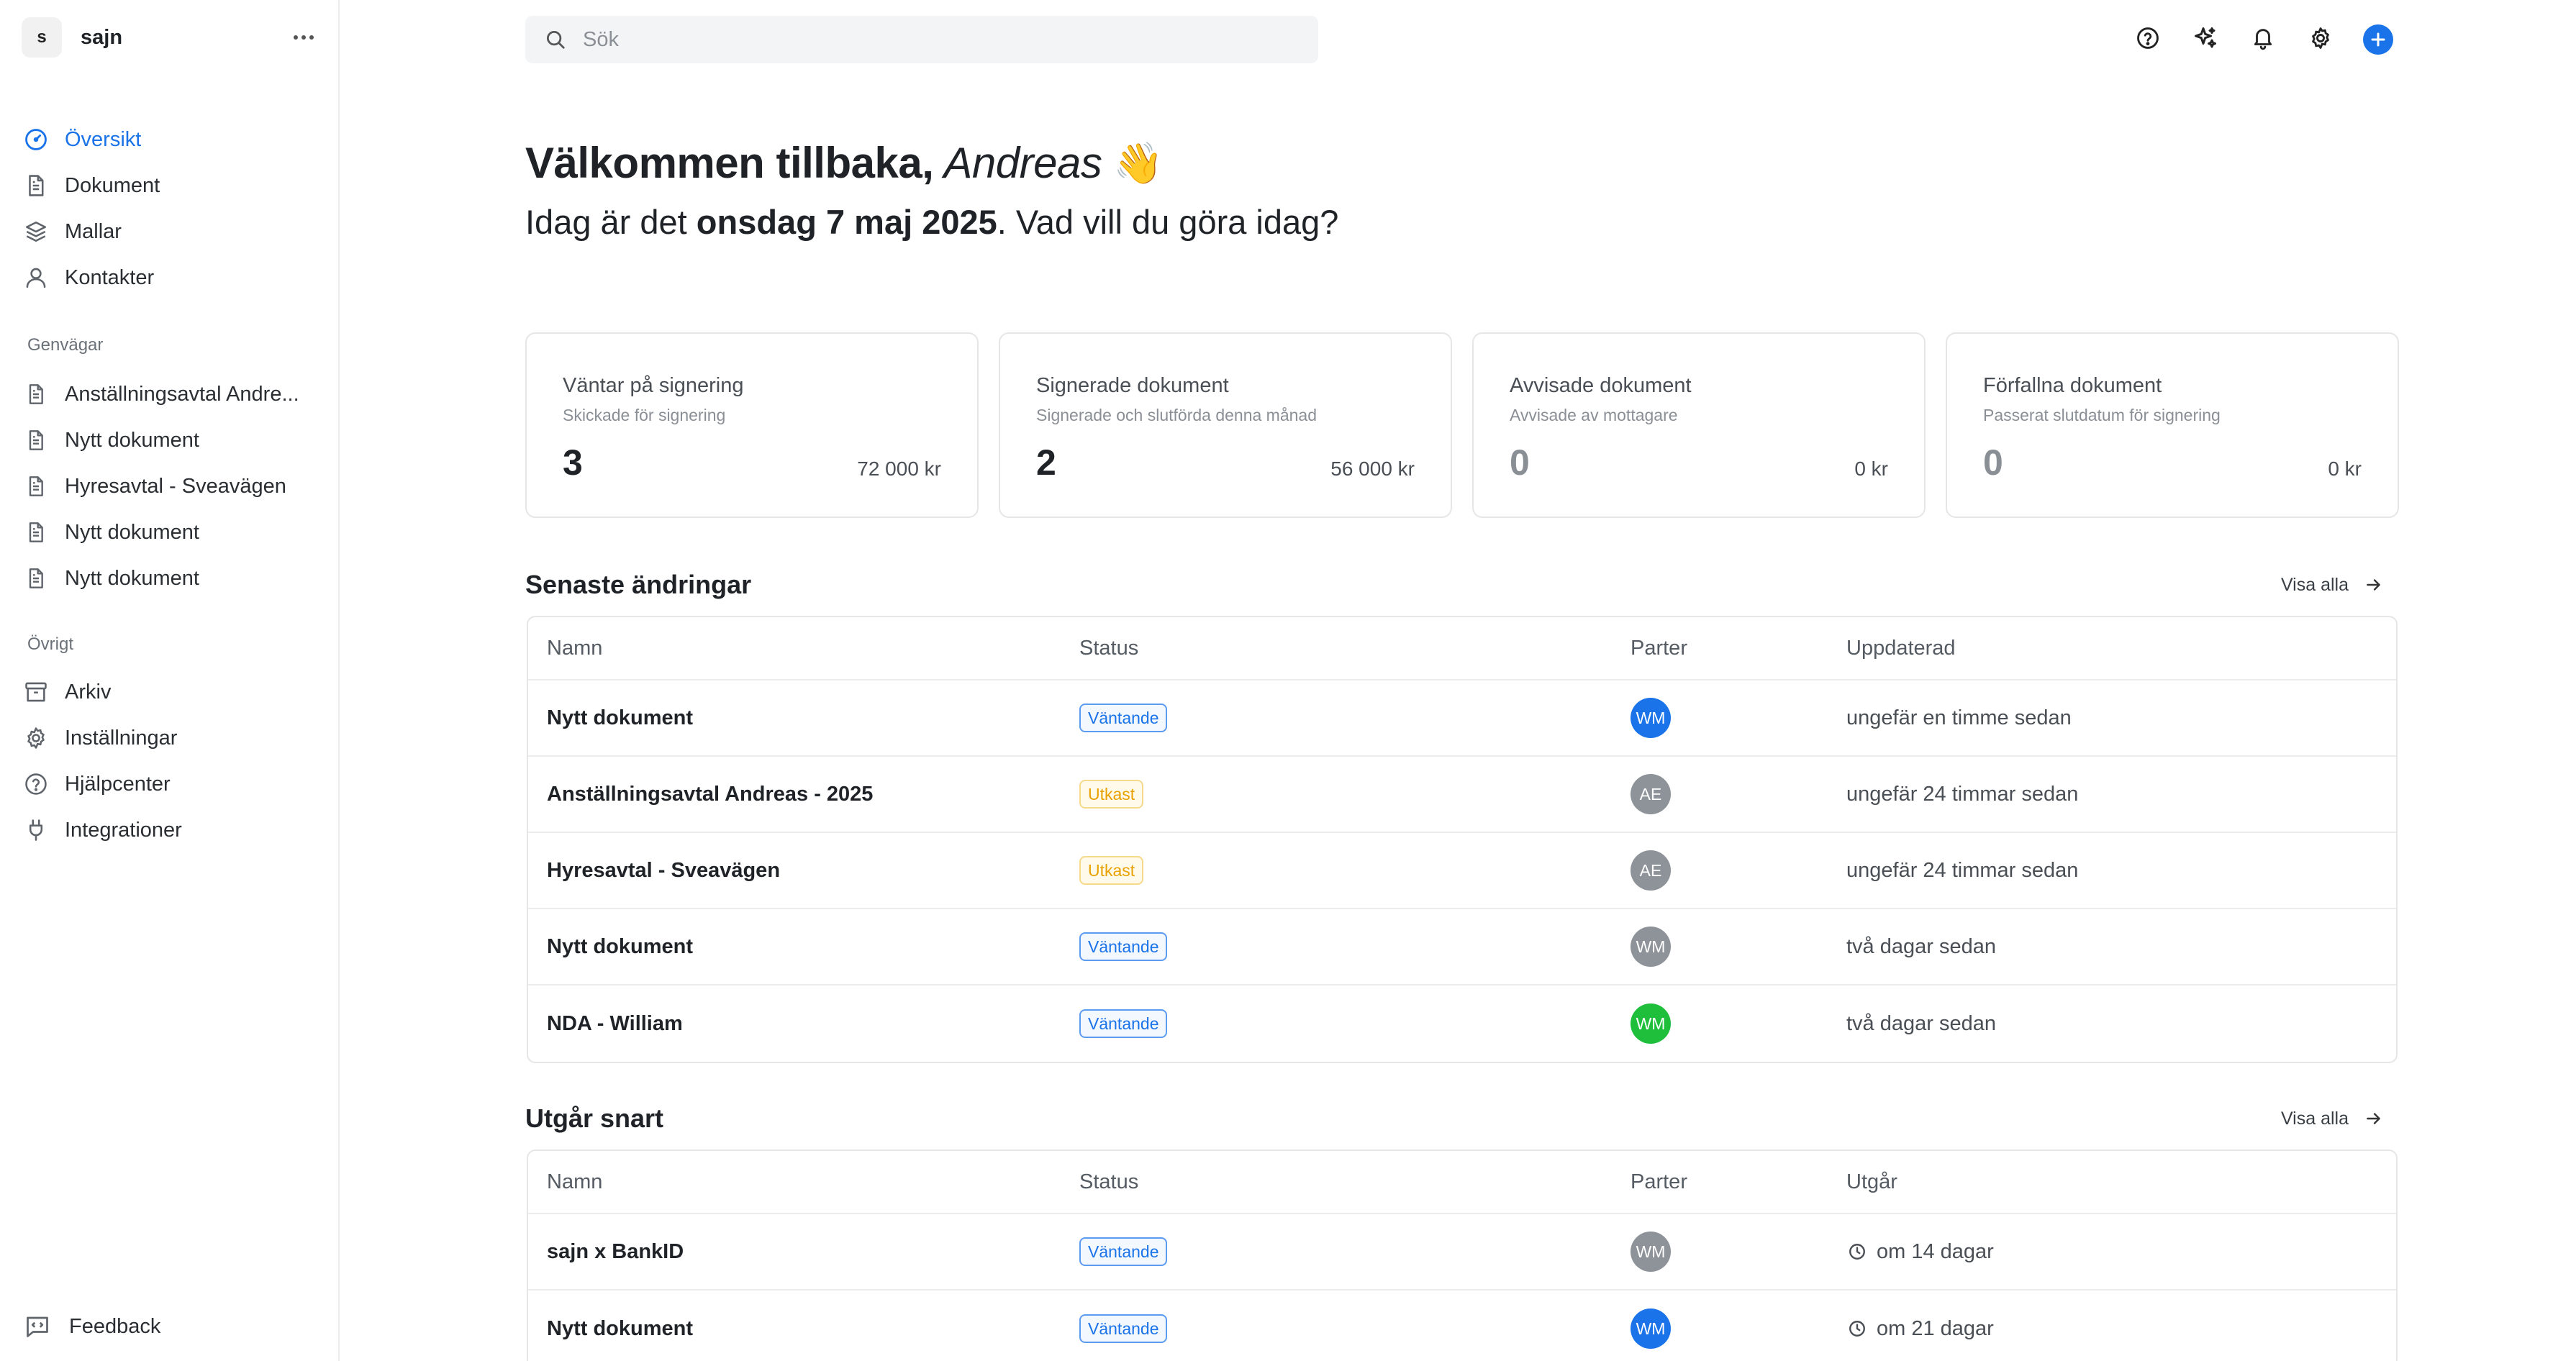 Image resolution: width=2576 pixels, height=1361 pixels. What do you see at coordinates (173, 784) in the screenshot?
I see `nav-item-hjalpcenter: Hjälpcenter` at bounding box center [173, 784].